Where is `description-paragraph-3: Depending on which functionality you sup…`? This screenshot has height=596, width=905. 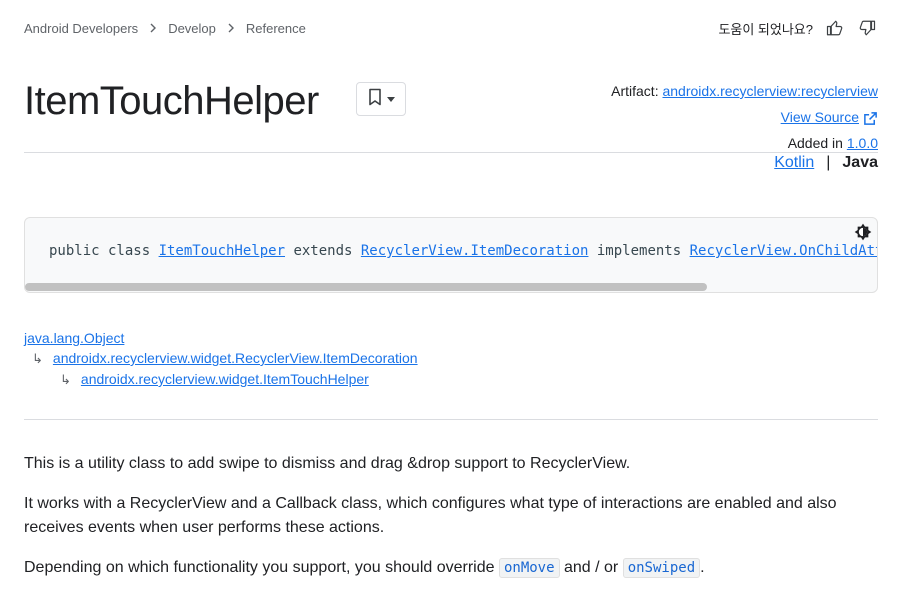 description-paragraph-3: Depending on which functionality you sup… is located at coordinates (444, 568).